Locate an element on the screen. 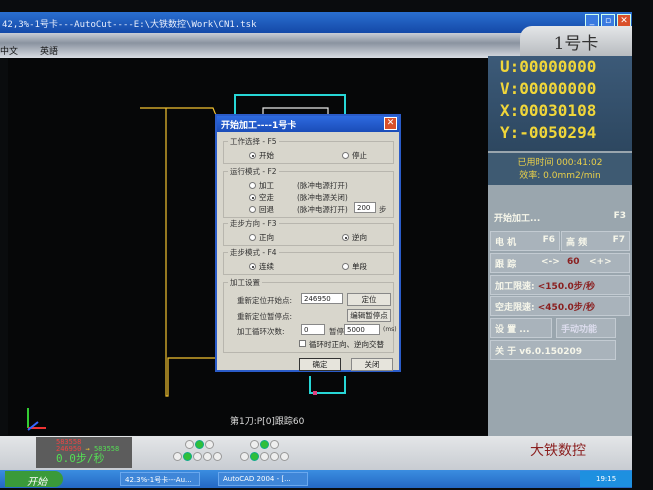 This screenshot has width=653, height=490. efficiency-label: 效率: is located at coordinates (530, 176).